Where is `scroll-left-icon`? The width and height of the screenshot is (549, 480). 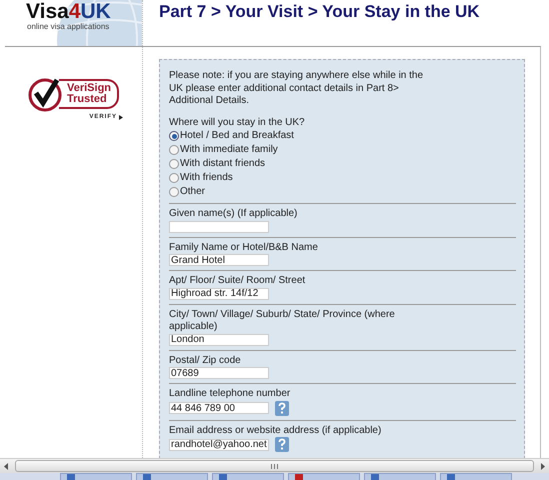
scroll-left-icon is located at coordinates (6, 466).